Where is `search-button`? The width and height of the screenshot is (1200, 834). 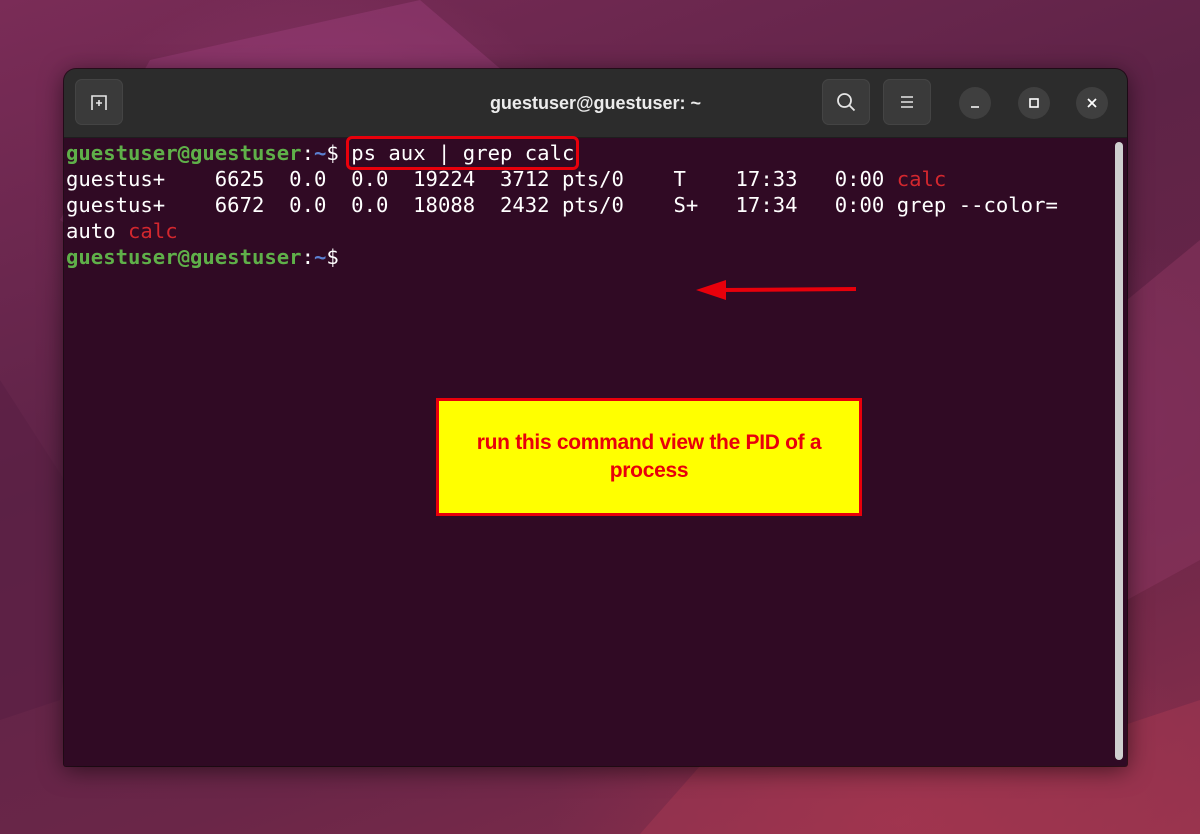 search-button is located at coordinates (846, 102).